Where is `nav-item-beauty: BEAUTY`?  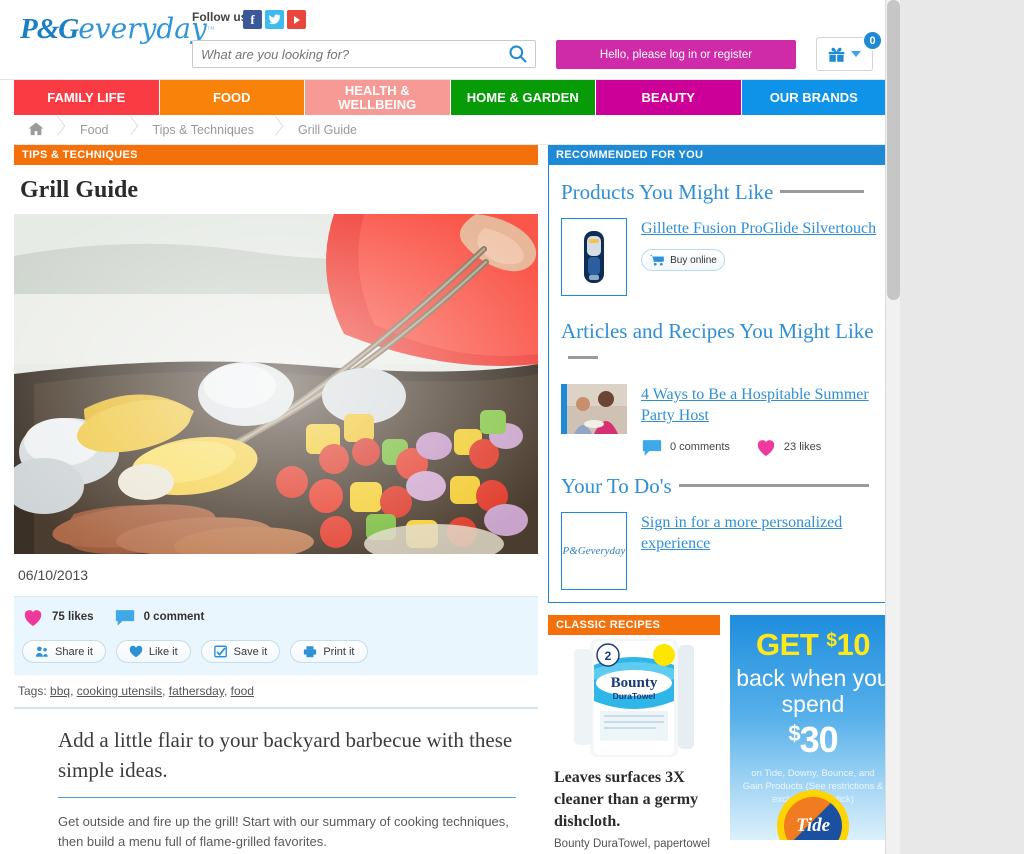 nav-item-beauty: BEAUTY is located at coordinates (669, 97).